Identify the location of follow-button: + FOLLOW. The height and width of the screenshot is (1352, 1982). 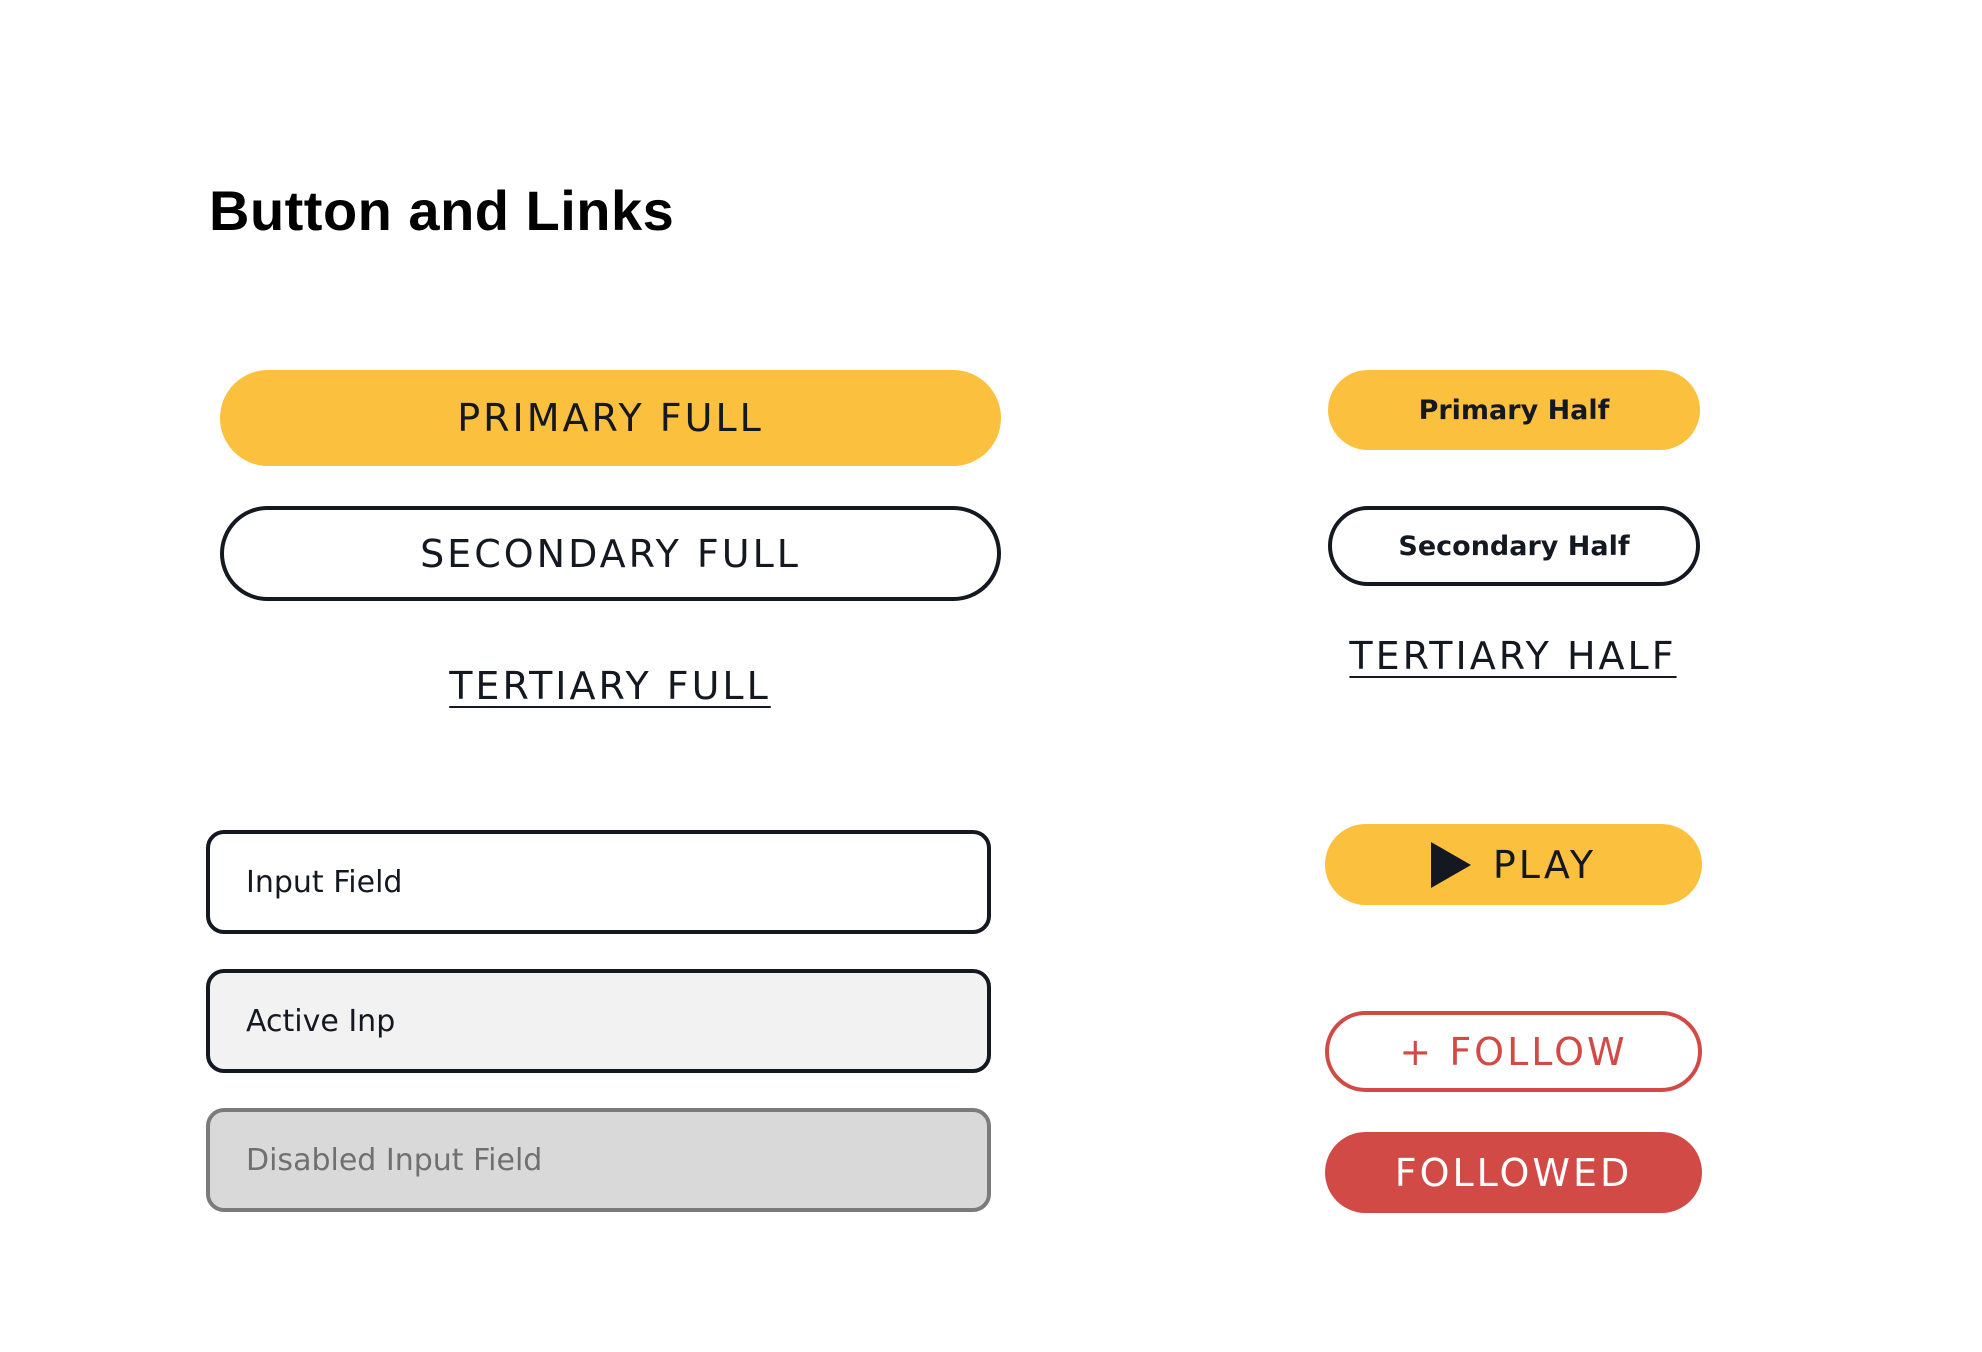
(1513, 1051).